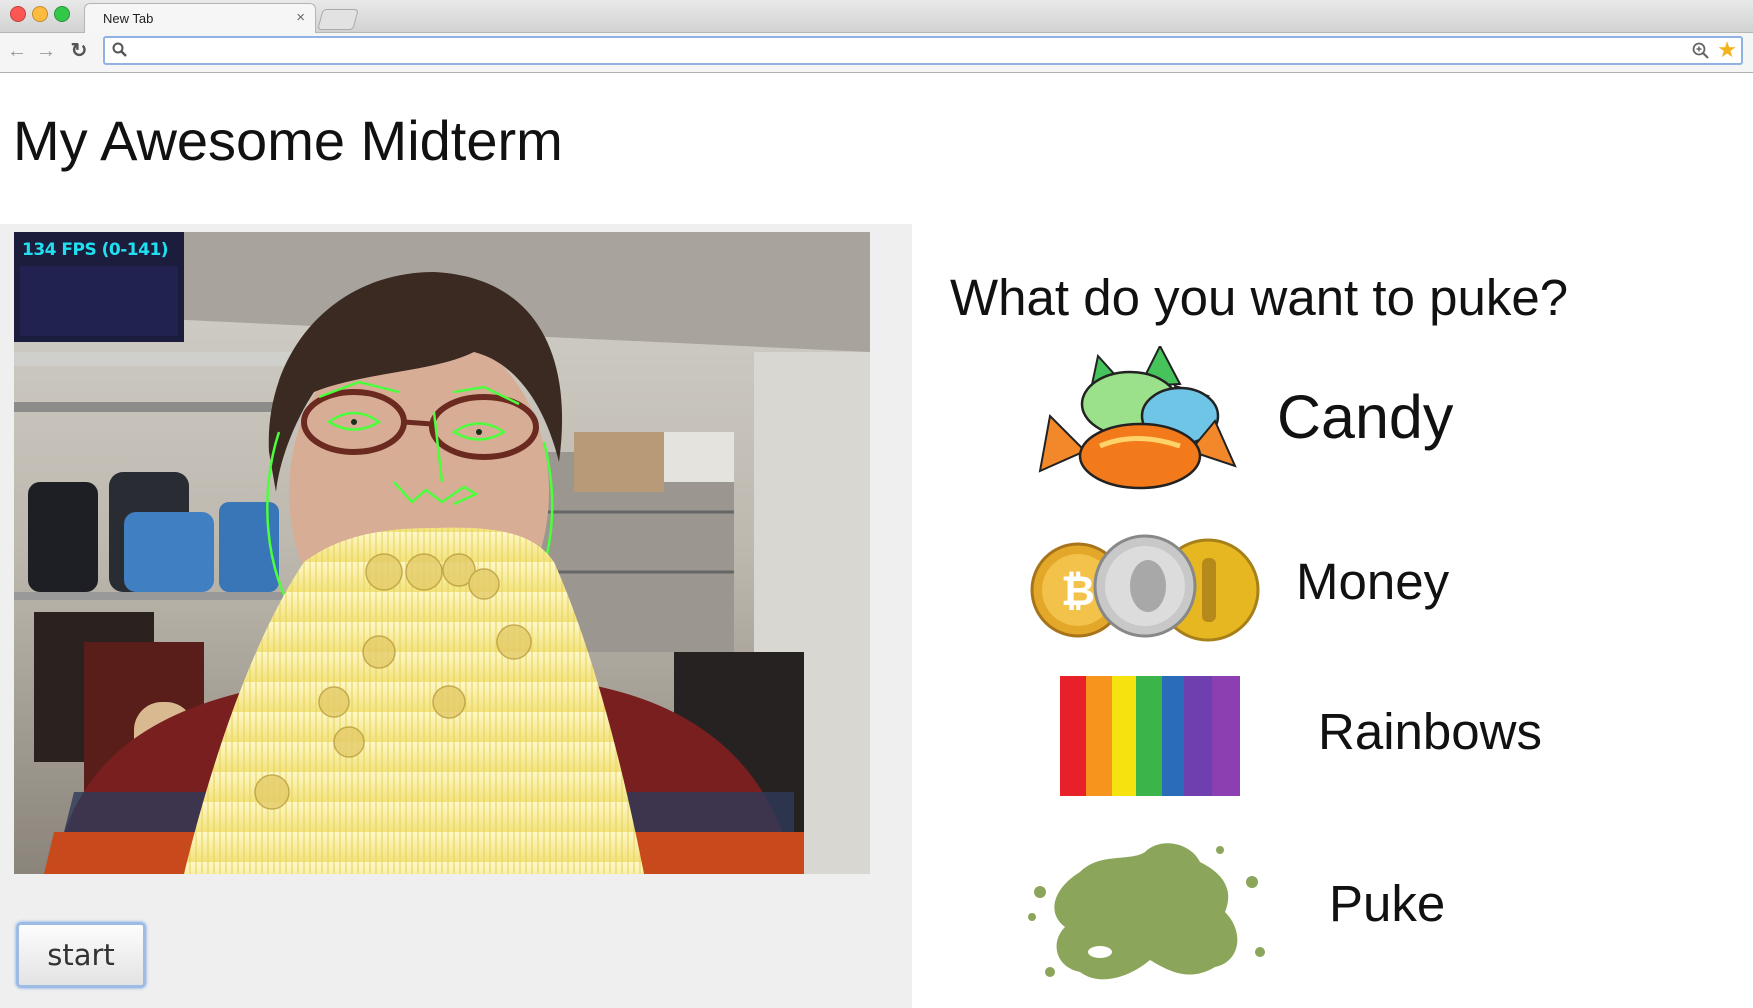  Describe the element at coordinates (128, 18) in the screenshot. I see `tab-title: New Tab` at that location.